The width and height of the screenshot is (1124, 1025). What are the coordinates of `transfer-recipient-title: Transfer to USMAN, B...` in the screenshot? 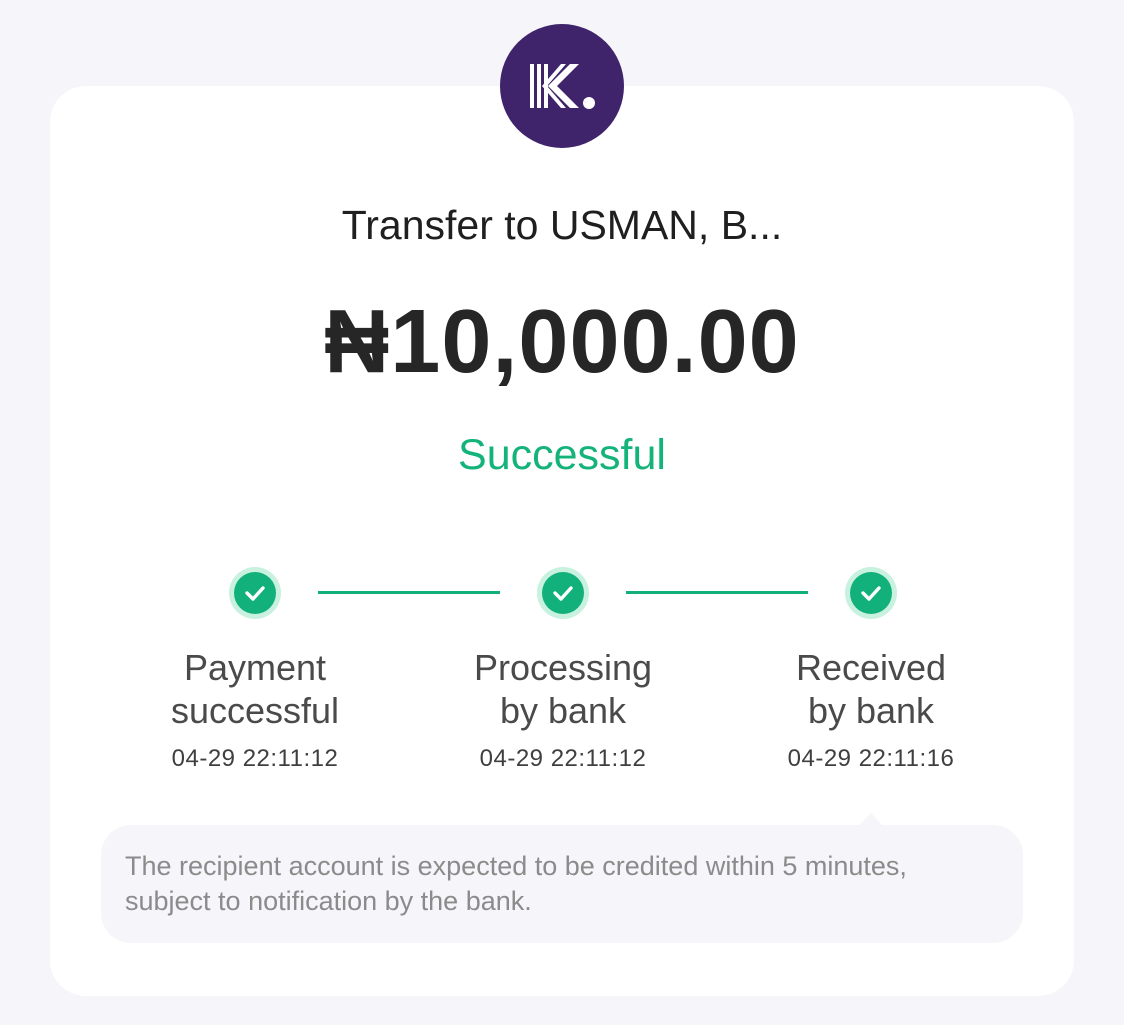 It's located at (562, 225).